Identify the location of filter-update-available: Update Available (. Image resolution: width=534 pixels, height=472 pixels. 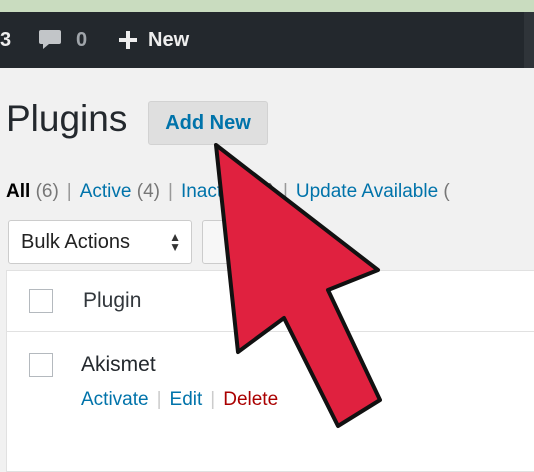
(373, 191).